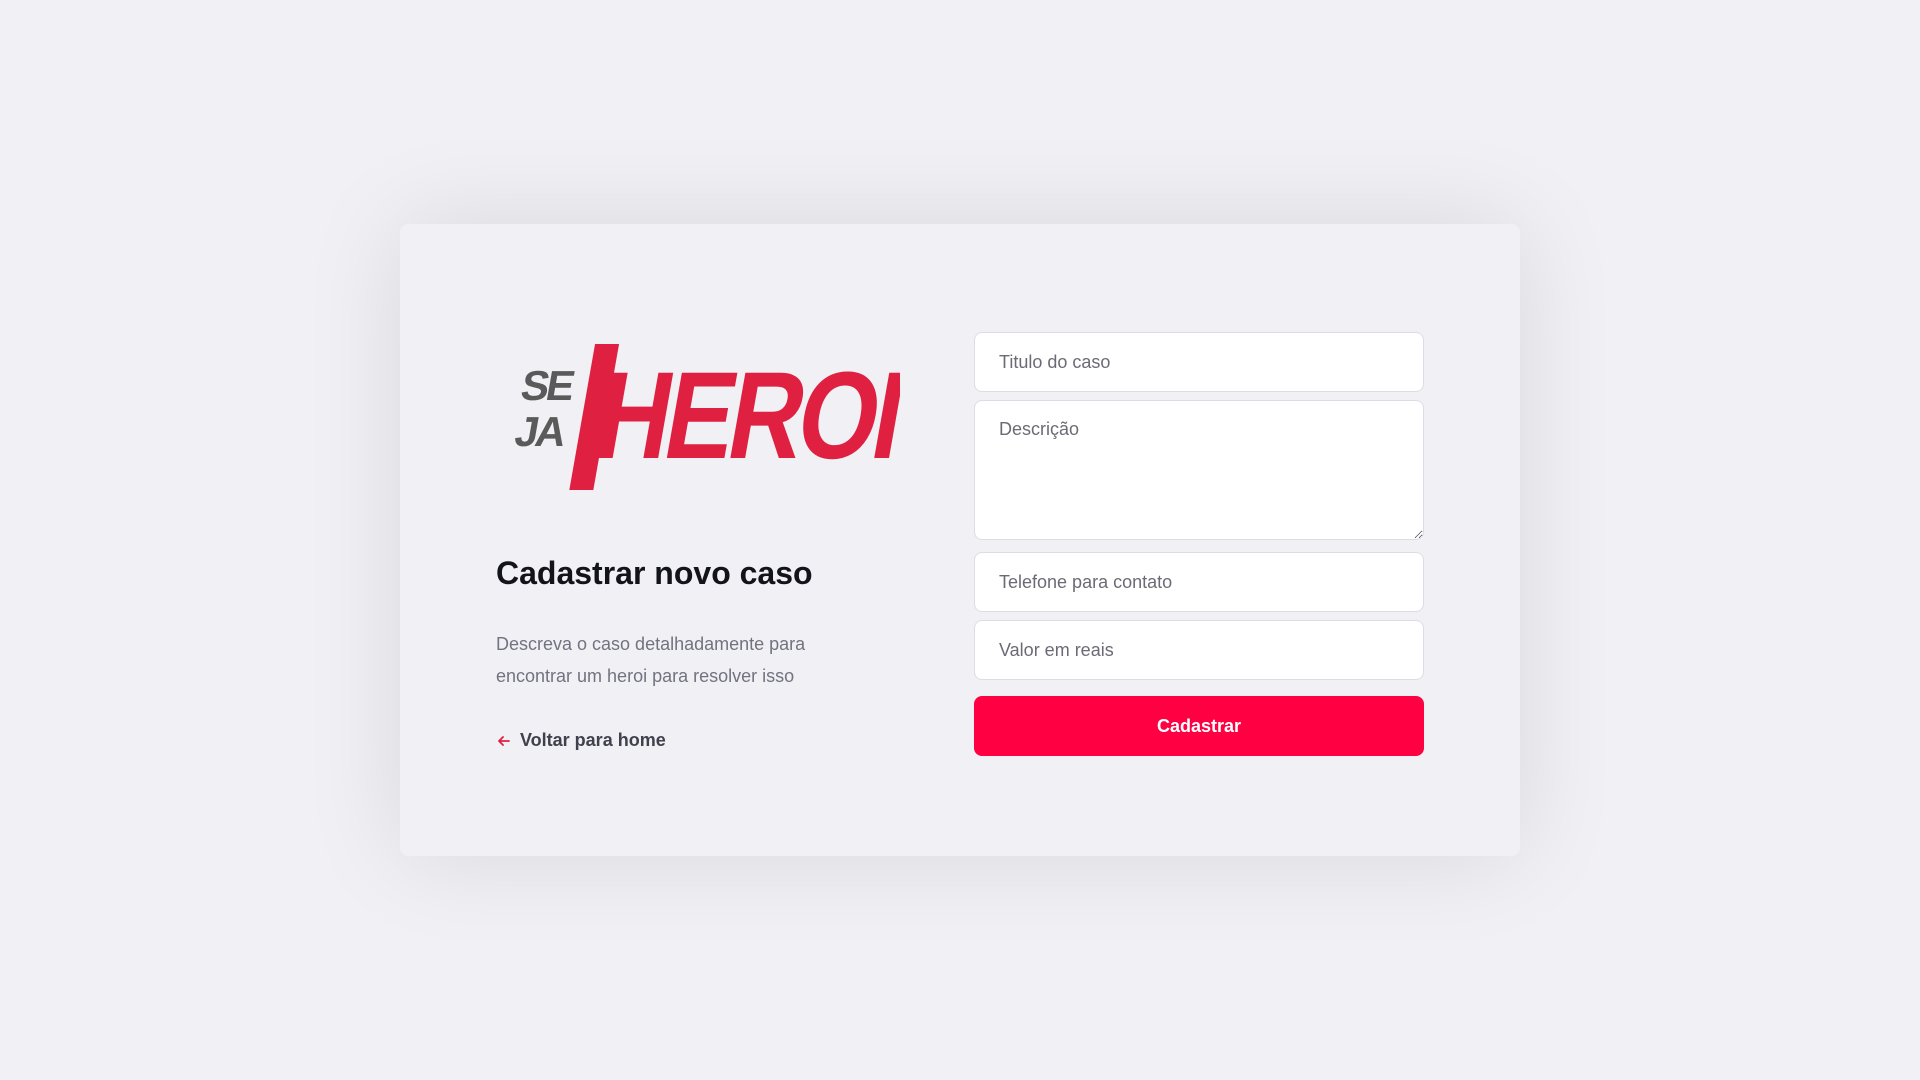 The height and width of the screenshot is (1080, 1920). What do you see at coordinates (1199, 650) in the screenshot?
I see `value-input` at bounding box center [1199, 650].